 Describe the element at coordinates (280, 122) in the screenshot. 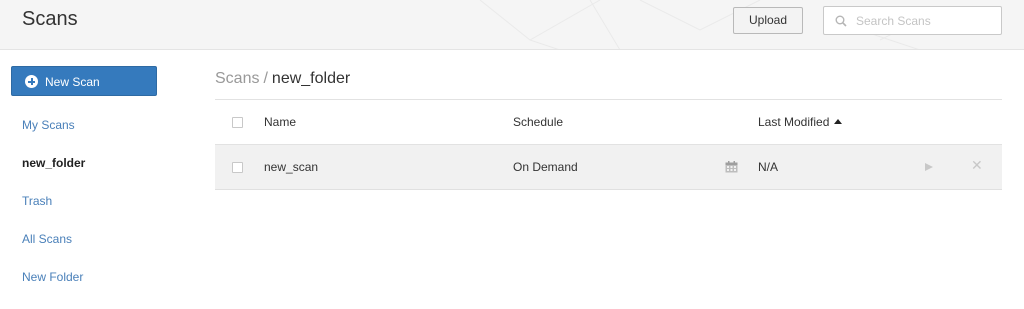

I see `column-header-name: Name` at that location.